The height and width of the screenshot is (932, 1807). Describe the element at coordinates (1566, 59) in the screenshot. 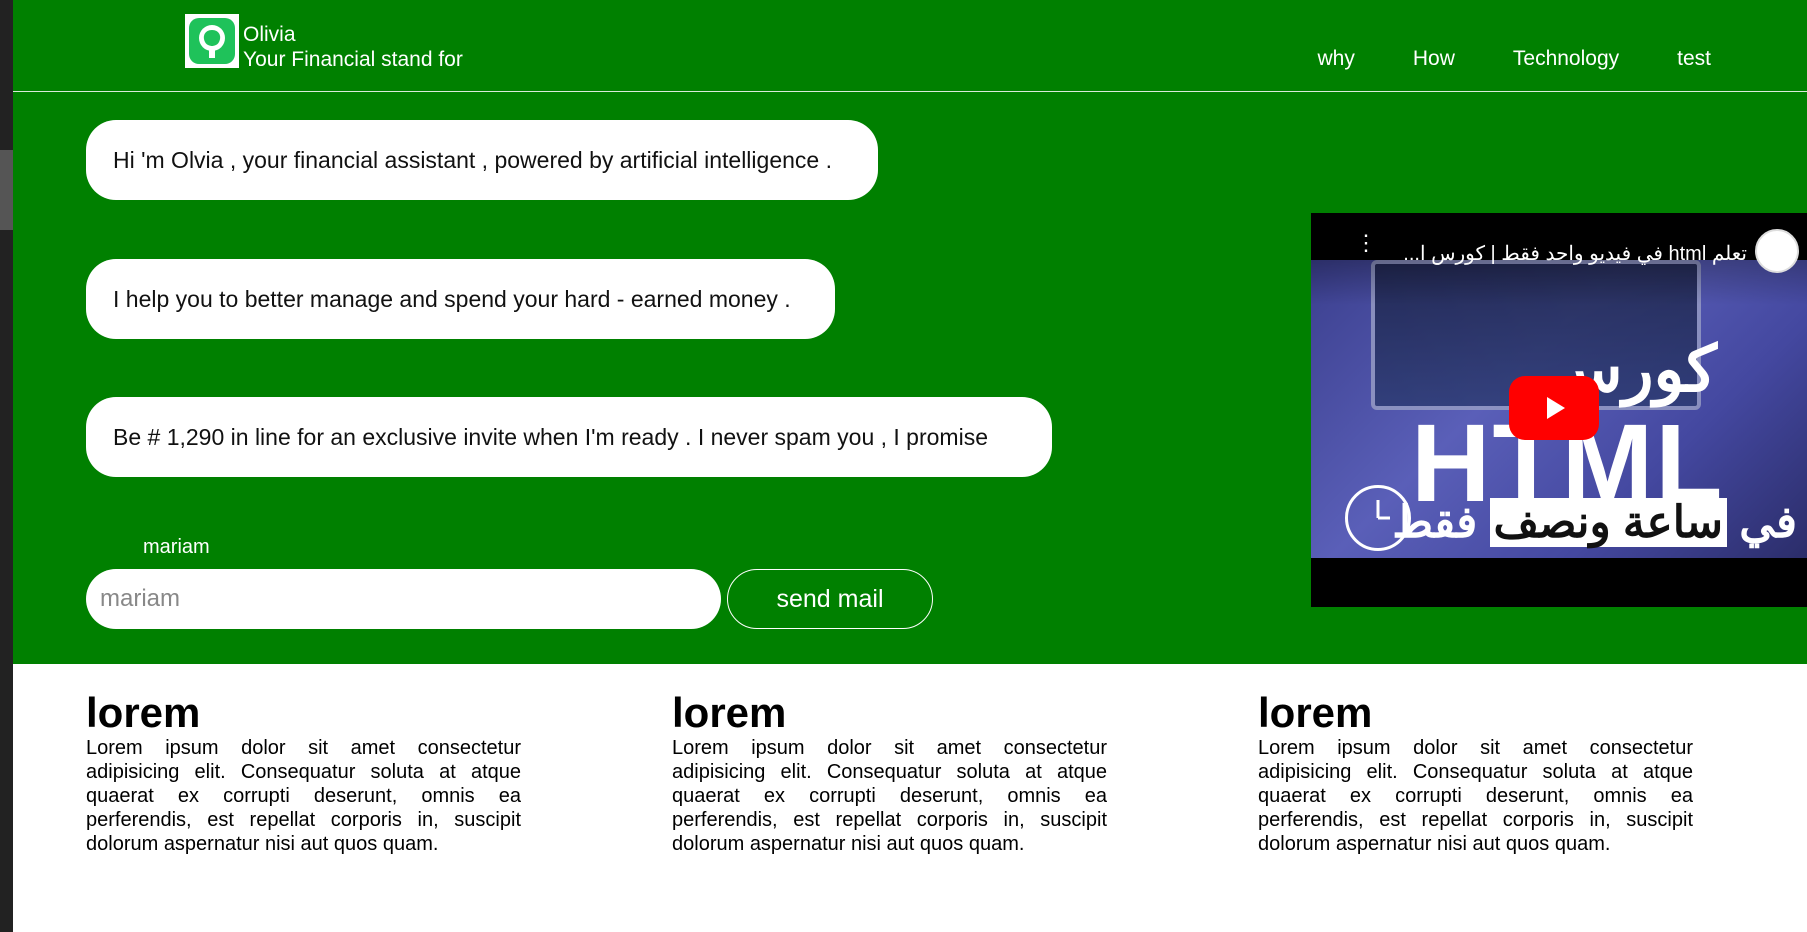

I see `nav-link-technology: Technology` at that location.